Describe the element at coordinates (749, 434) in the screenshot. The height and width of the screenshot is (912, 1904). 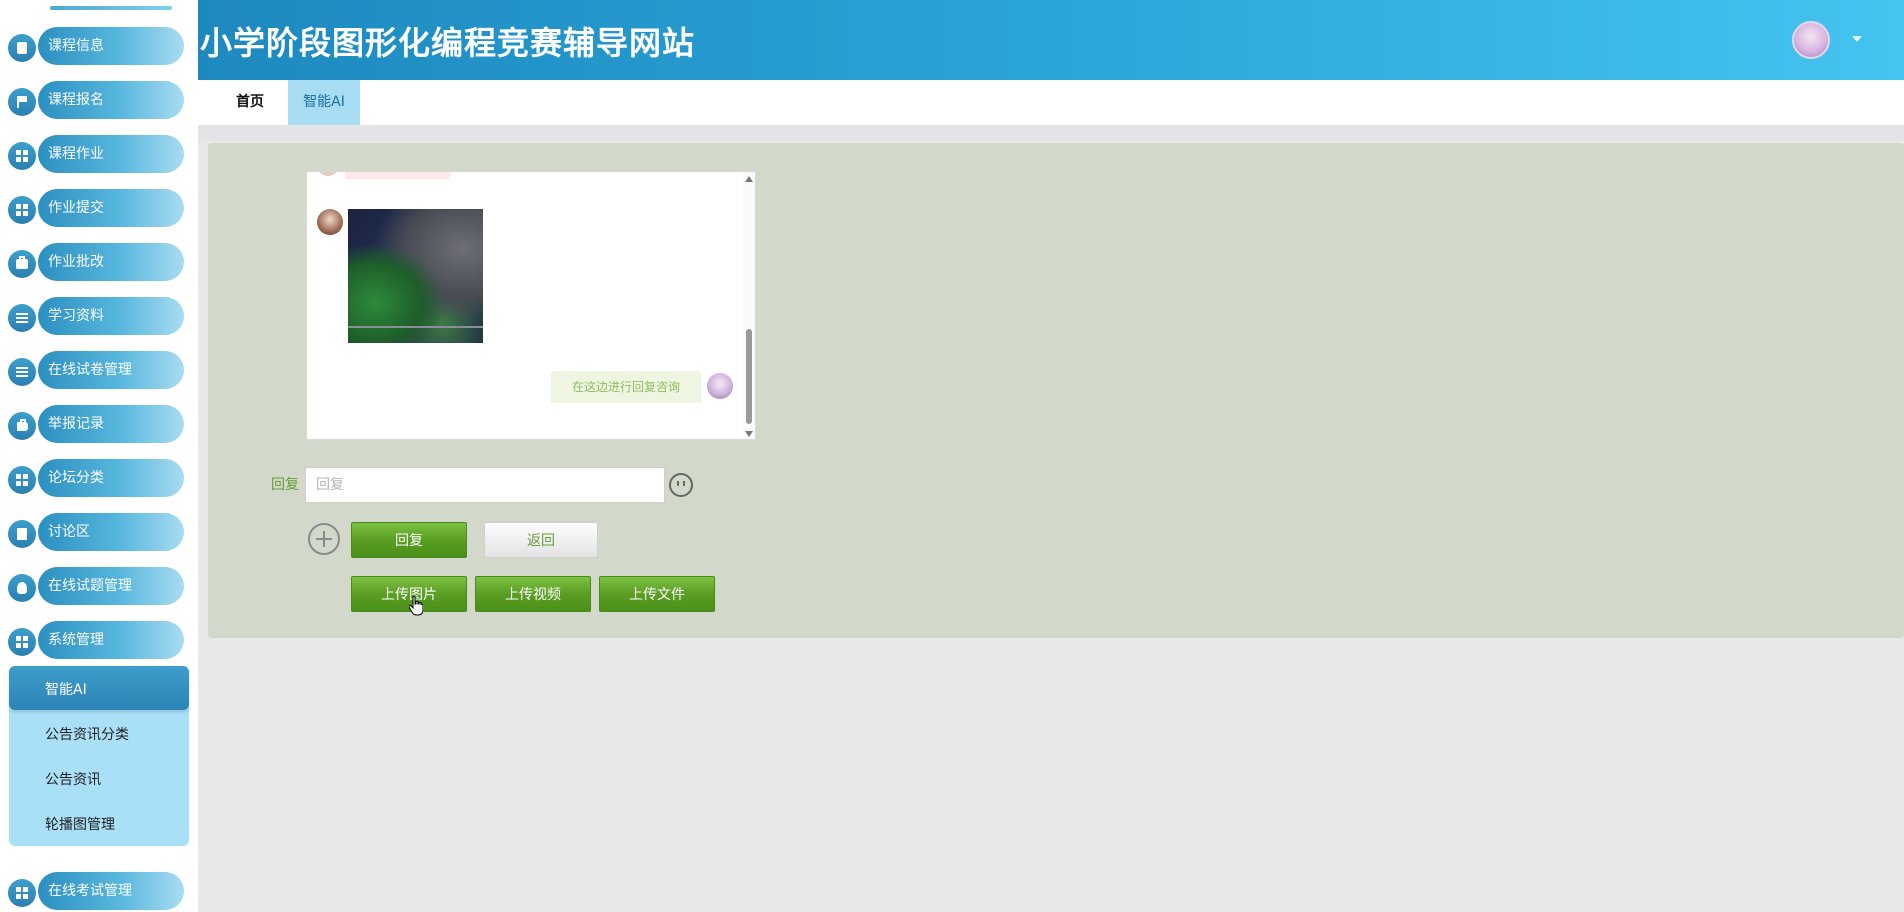
I see `scroll-down-icon` at that location.